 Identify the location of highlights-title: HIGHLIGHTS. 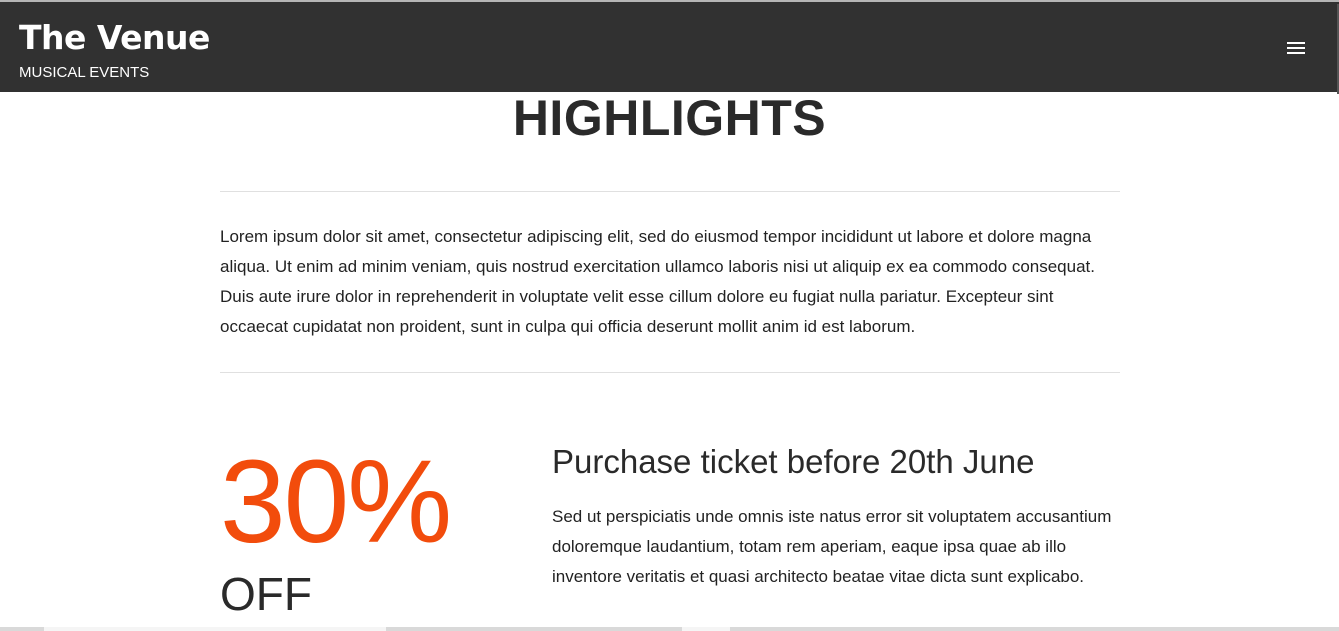
(669, 118).